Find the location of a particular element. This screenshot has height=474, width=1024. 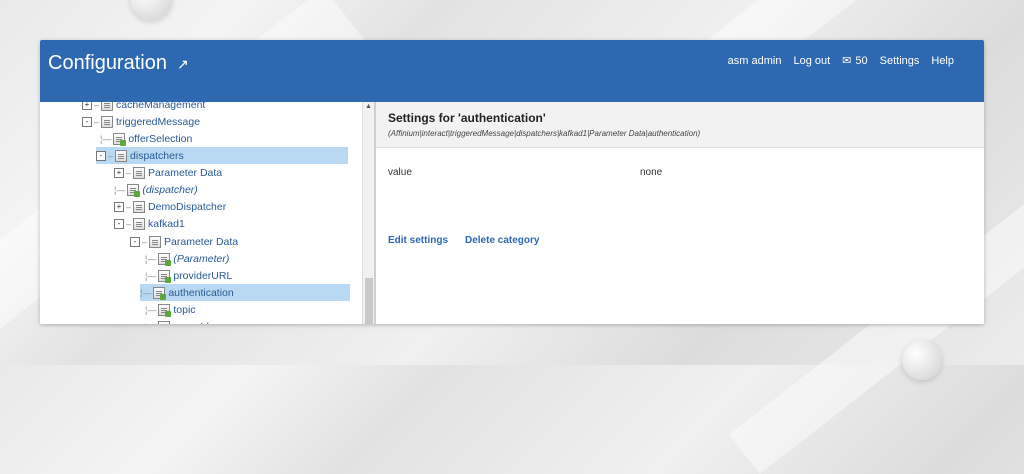

mail-count: 50 is located at coordinates (861, 60).